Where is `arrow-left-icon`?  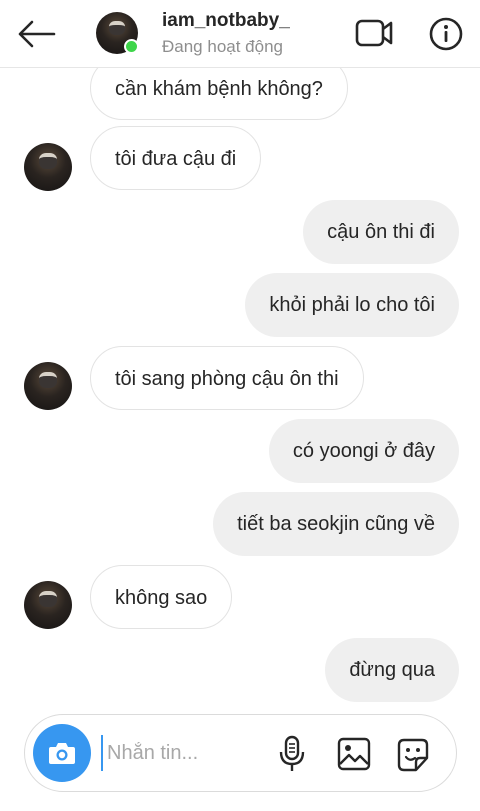 arrow-left-icon is located at coordinates (37, 34).